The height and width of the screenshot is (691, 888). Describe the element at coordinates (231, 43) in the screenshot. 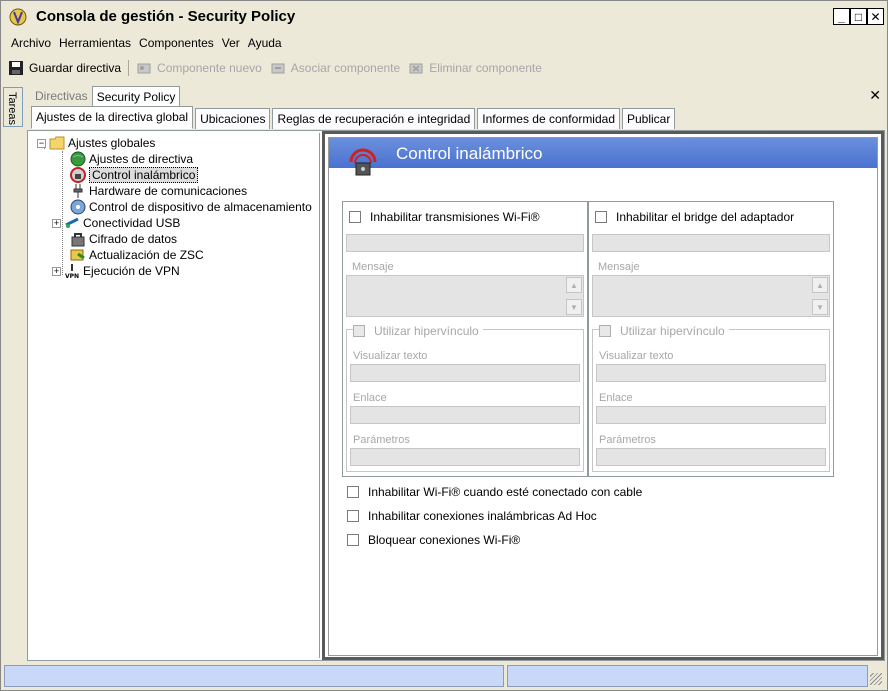

I see `menu-ver: Ver` at that location.